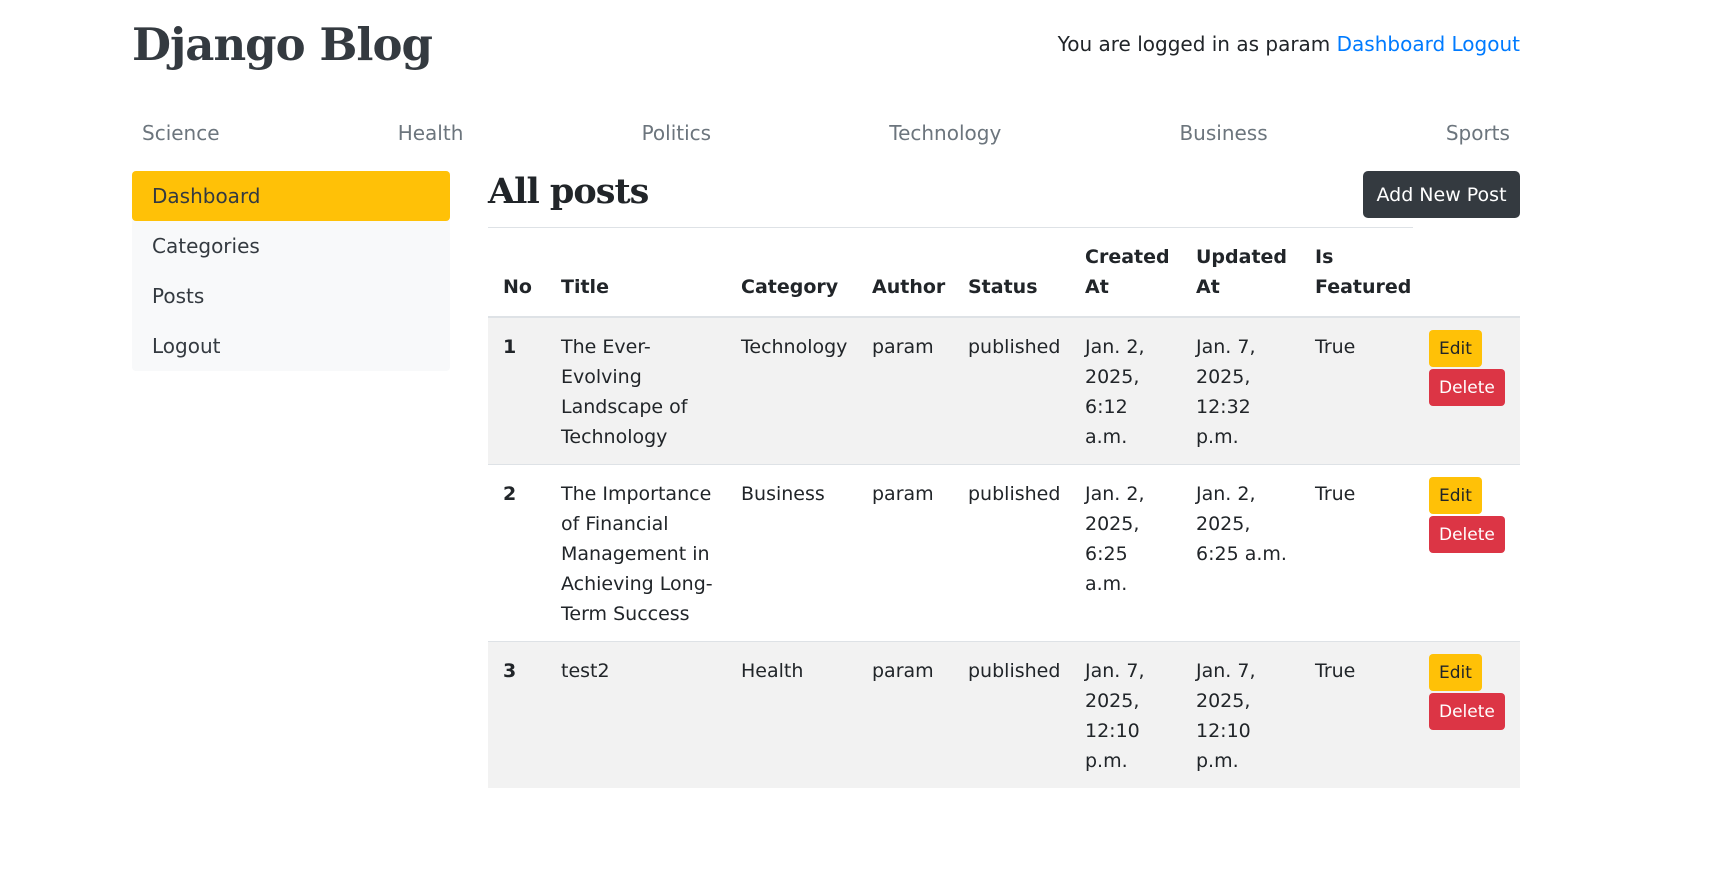 This screenshot has height=891, width=1710. What do you see at coordinates (791, 553) in the screenshot?
I see `row-category: Business` at bounding box center [791, 553].